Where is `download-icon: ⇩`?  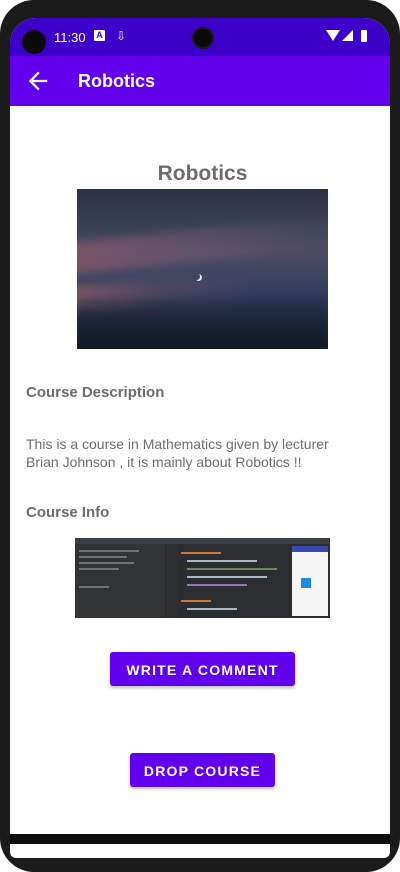 download-icon: ⇩ is located at coordinates (121, 36).